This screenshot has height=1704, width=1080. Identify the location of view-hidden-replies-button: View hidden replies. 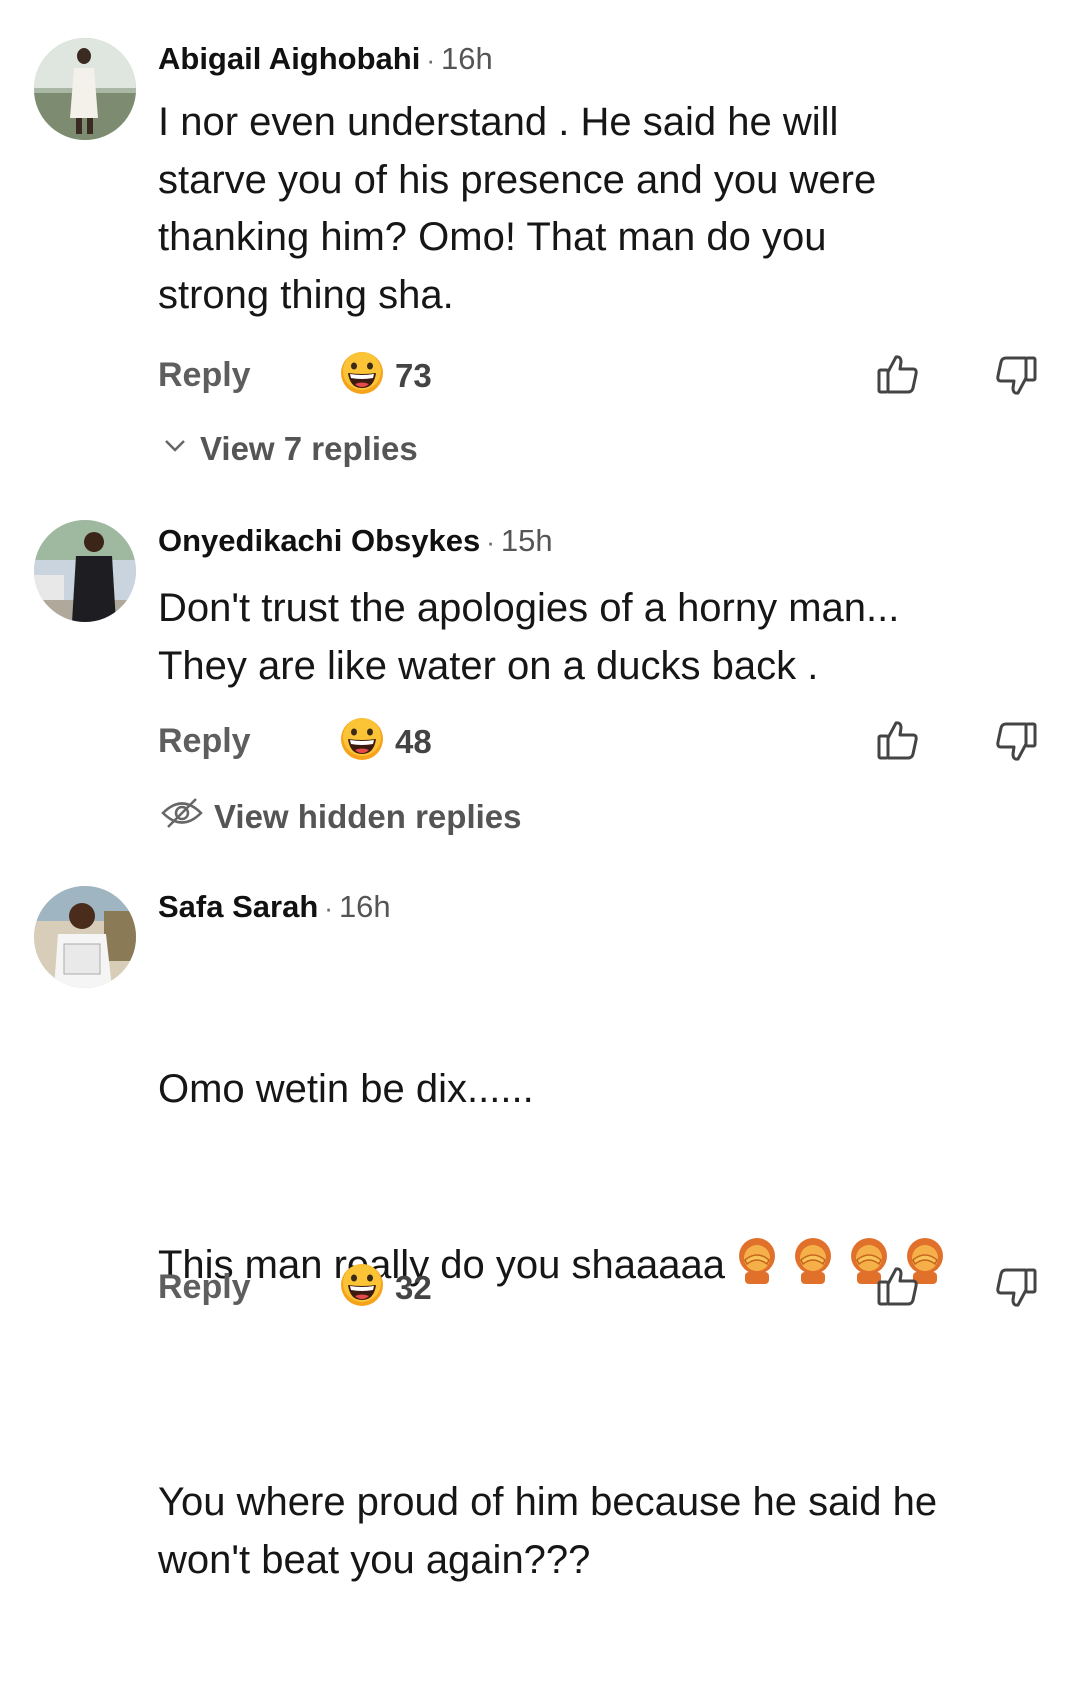
(341, 817).